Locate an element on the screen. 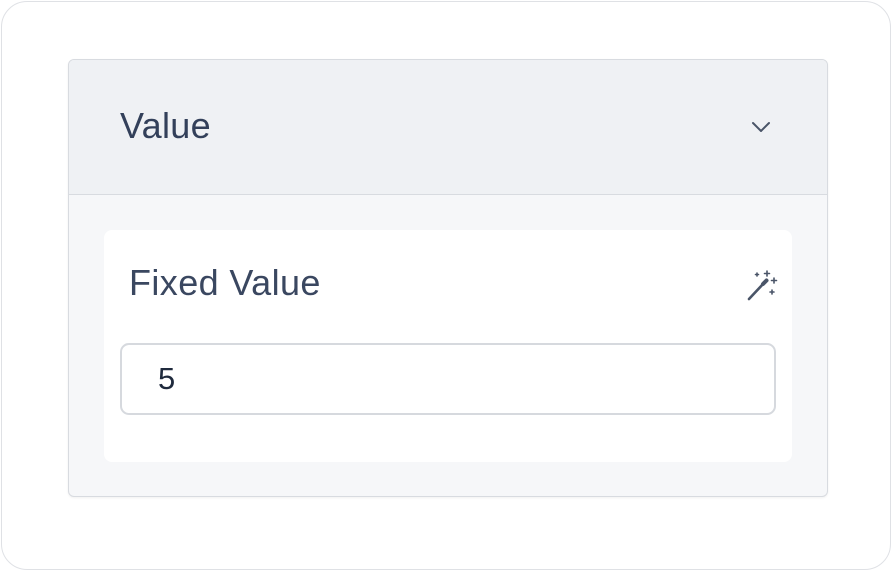 This screenshot has width=894, height=573. fixed-value-input is located at coordinates (448, 379).